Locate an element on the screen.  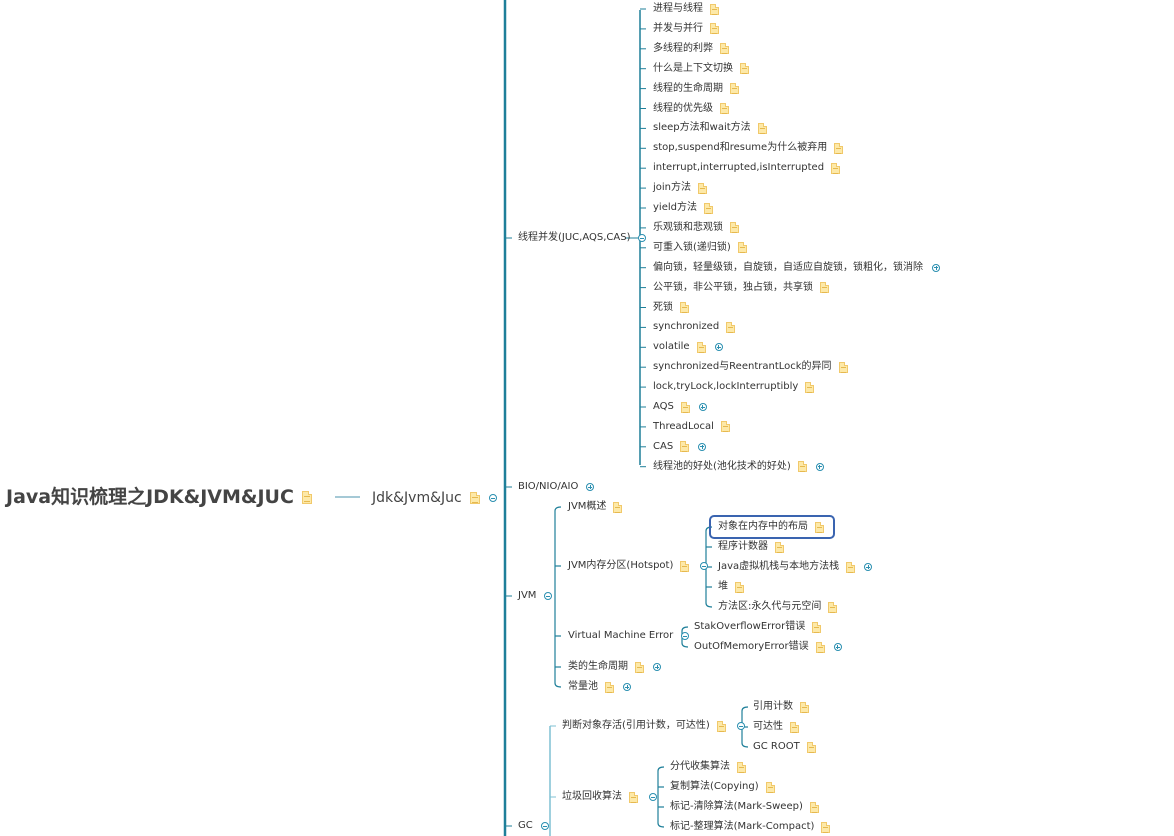
topic-concurrency-item: AQS is located at coordinates (680, 407).